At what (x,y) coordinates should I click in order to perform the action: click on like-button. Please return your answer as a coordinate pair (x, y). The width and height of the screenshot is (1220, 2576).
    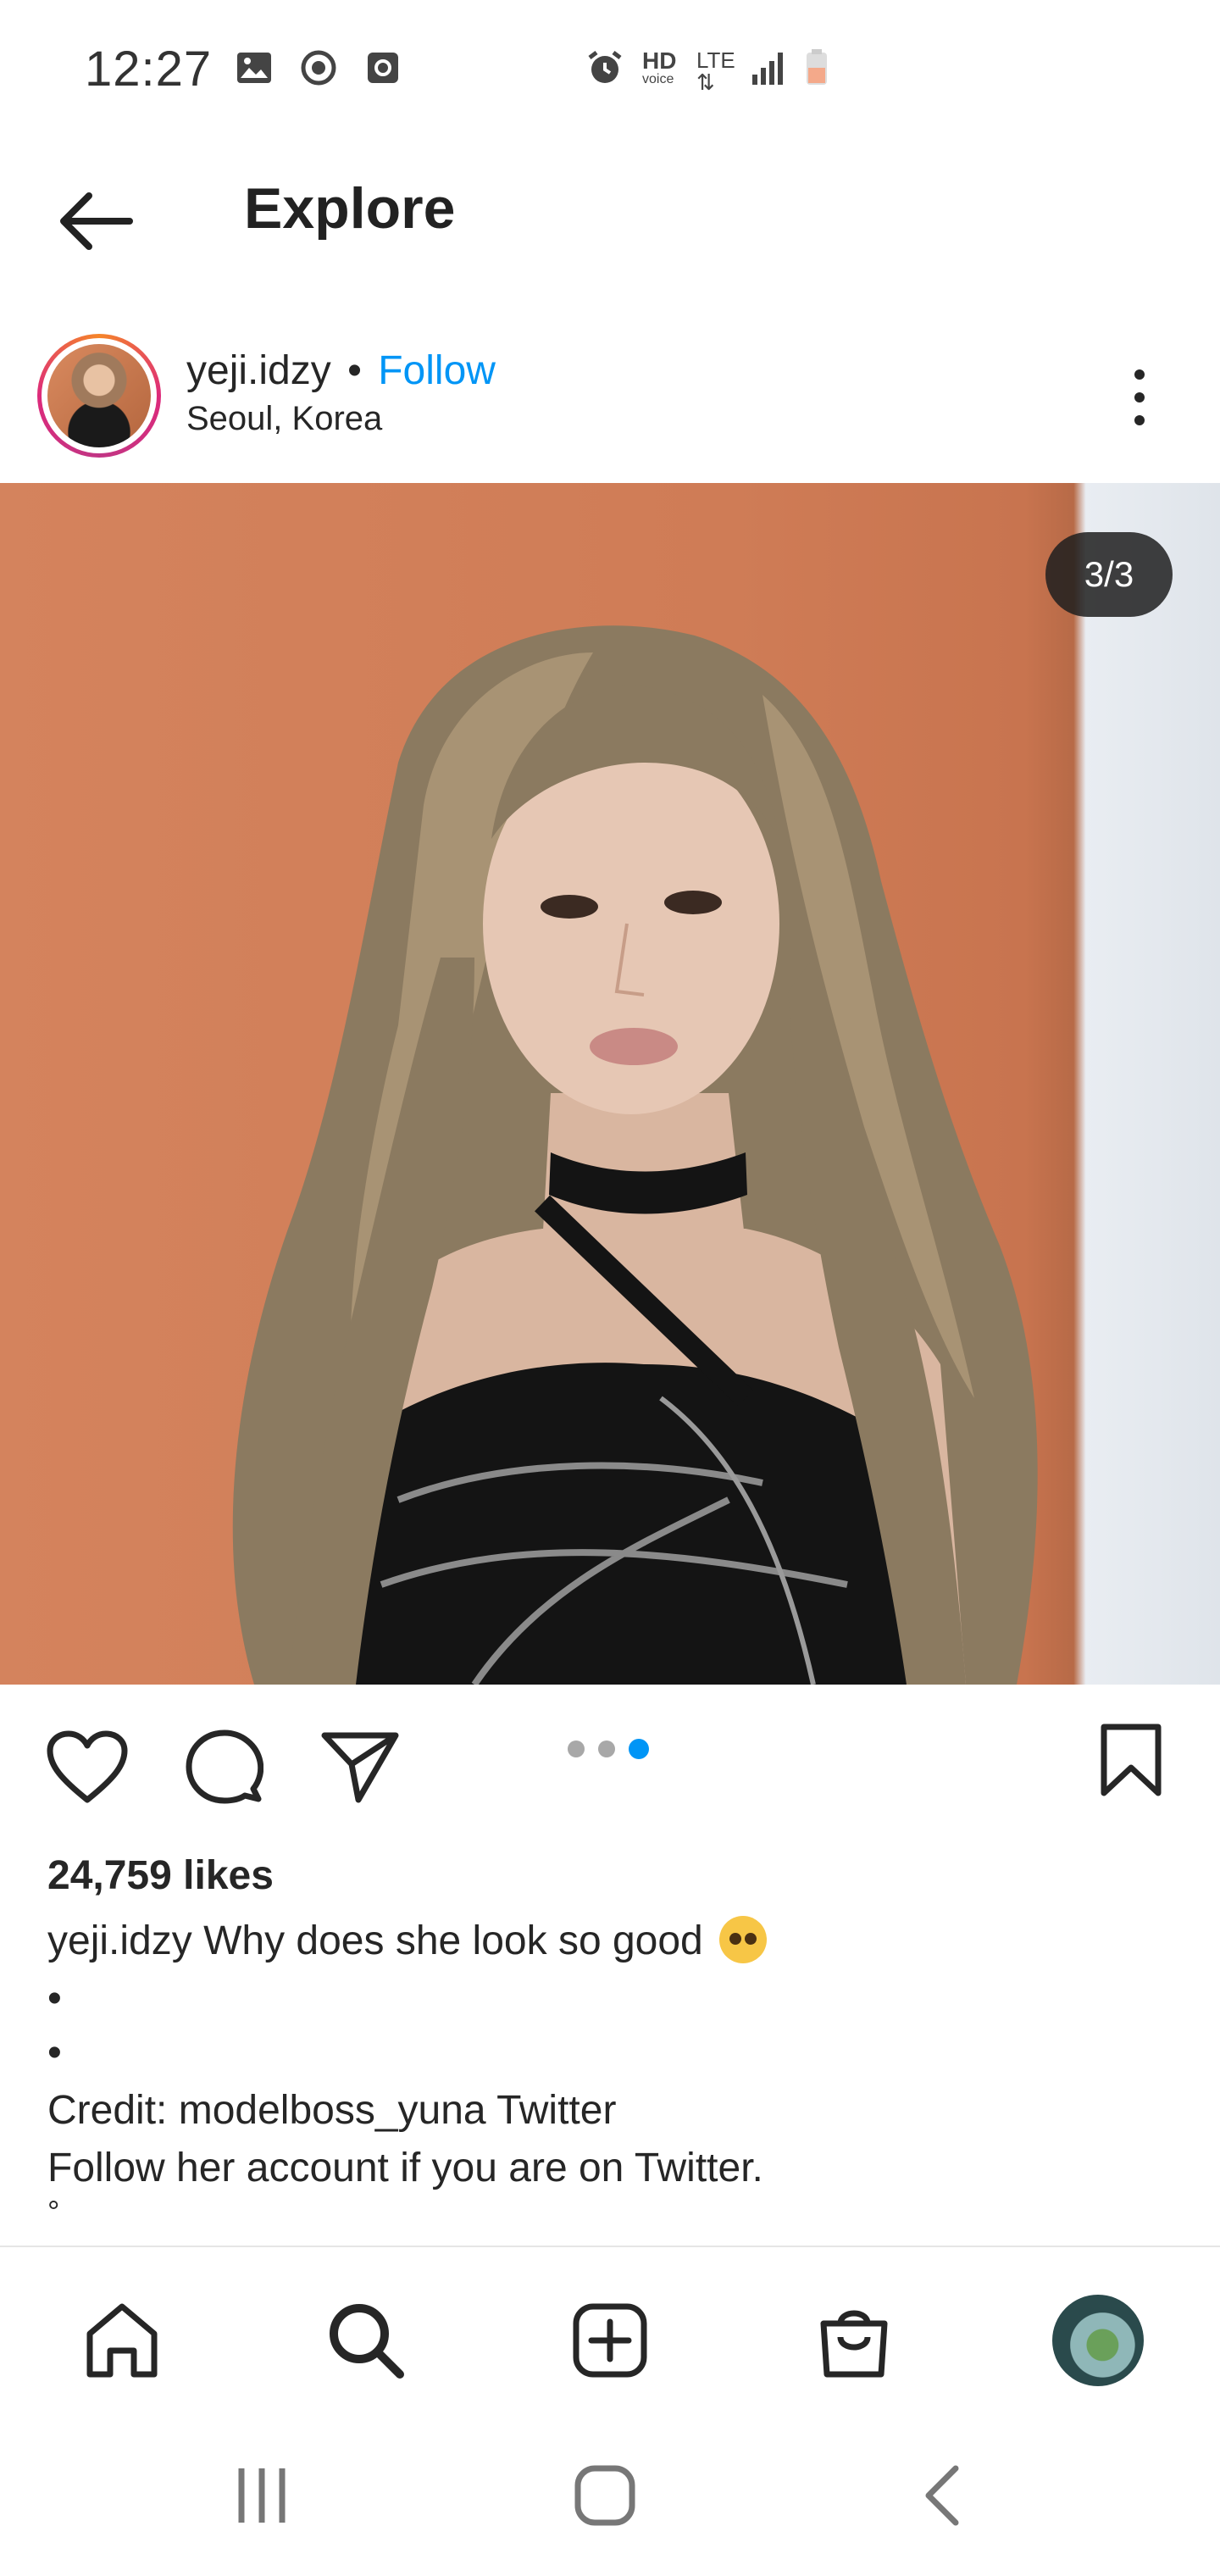
    Looking at the image, I should click on (87, 1767).